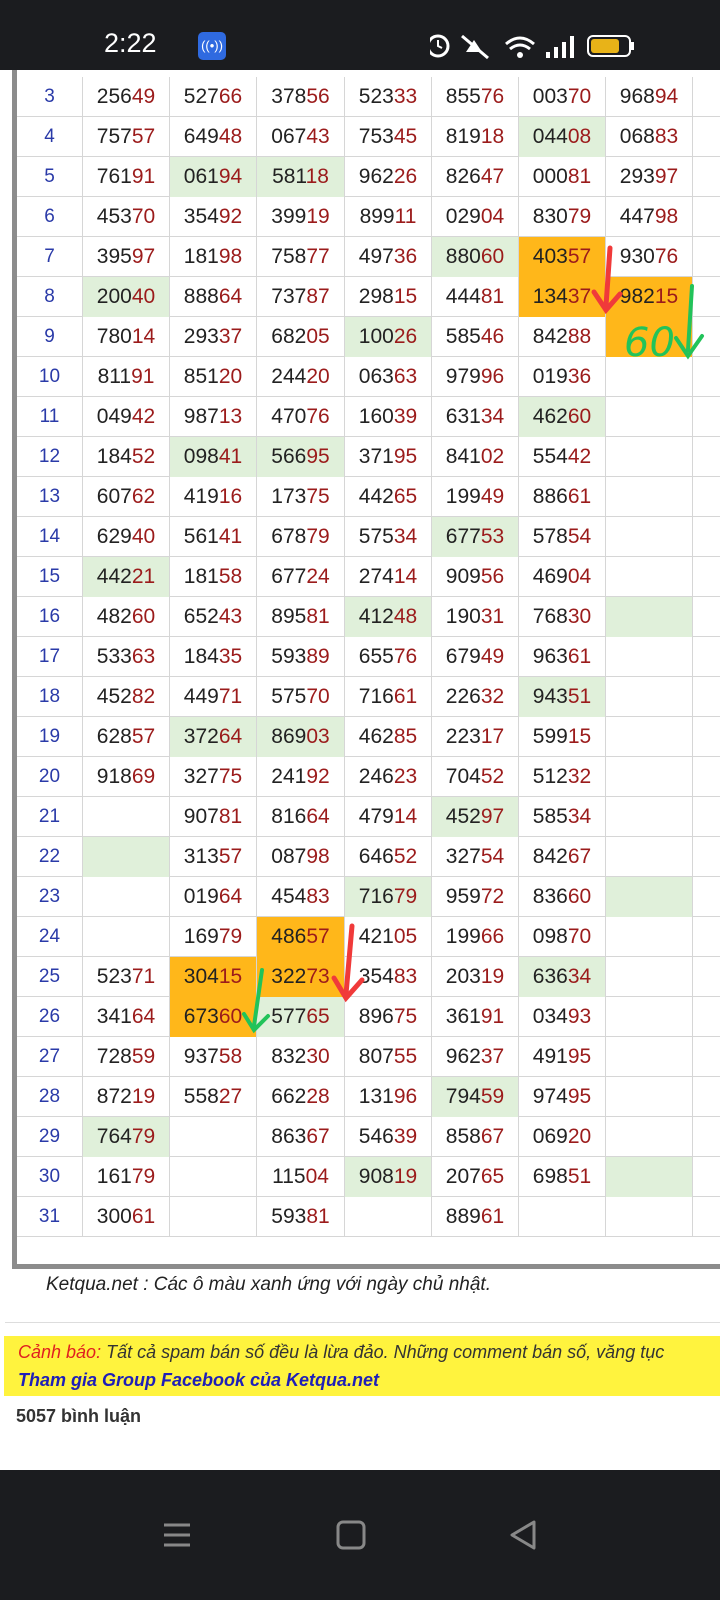 This screenshot has height=1600, width=720. What do you see at coordinates (560, 47) in the screenshot?
I see `signal-icon` at bounding box center [560, 47].